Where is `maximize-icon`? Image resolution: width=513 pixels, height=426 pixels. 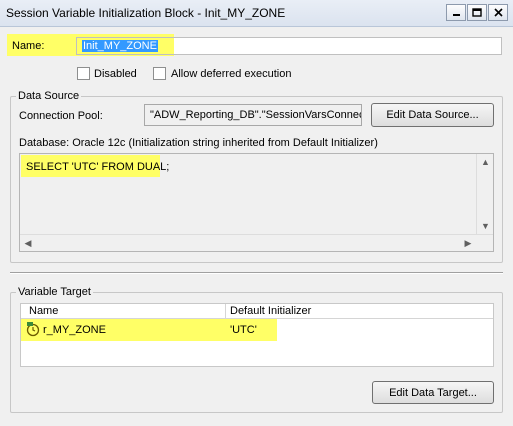
maximize-icon is located at coordinates (477, 12).